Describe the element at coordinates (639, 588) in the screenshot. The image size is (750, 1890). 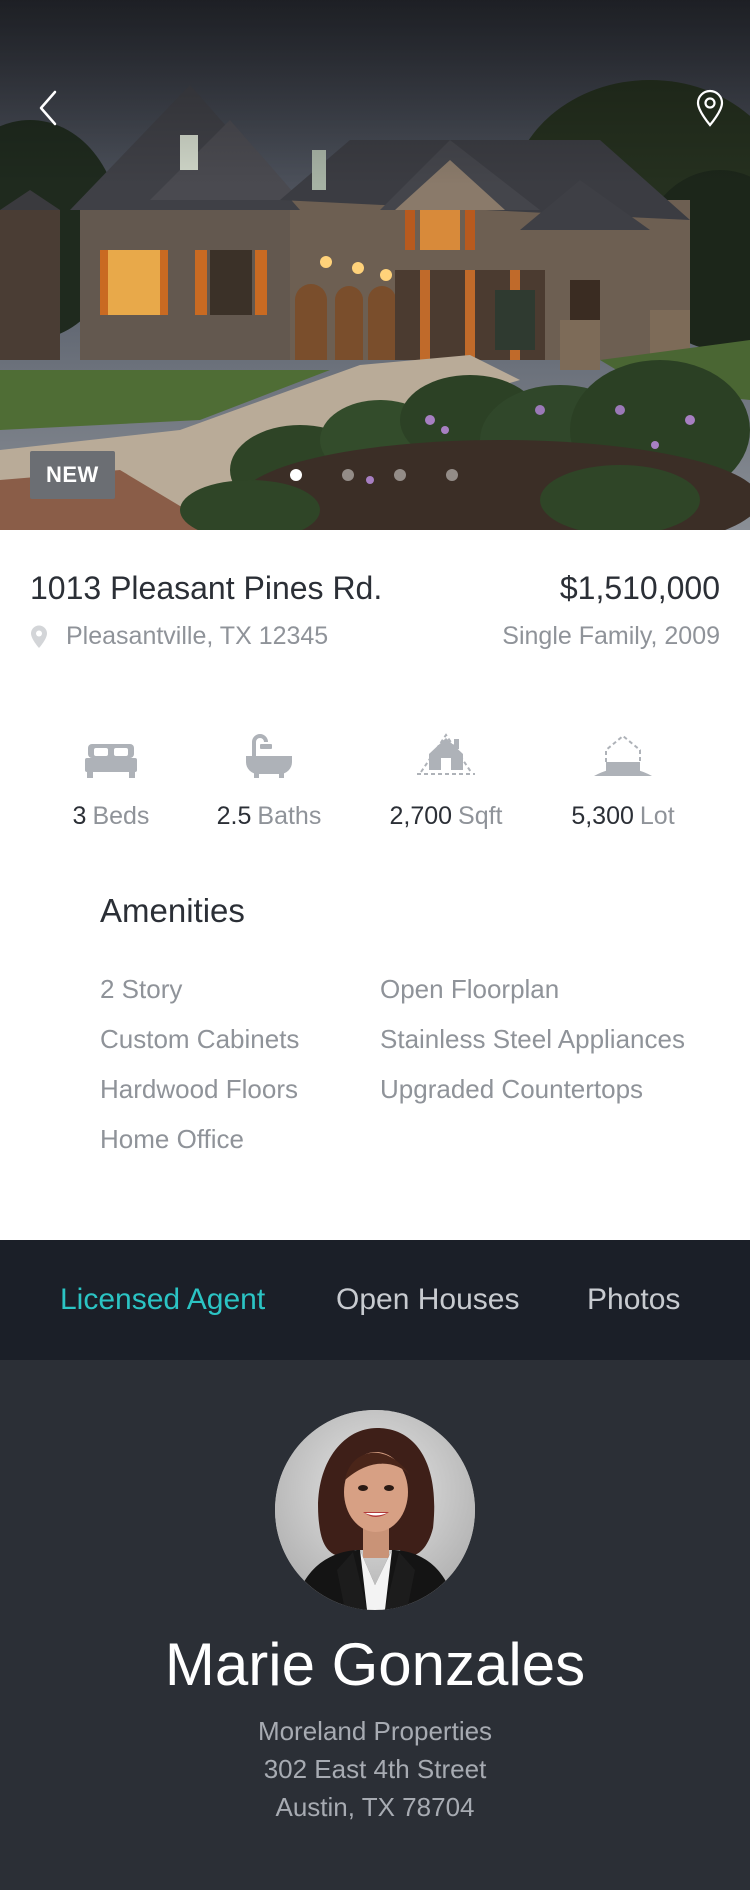
I see `listing-price: $1,510,000` at that location.